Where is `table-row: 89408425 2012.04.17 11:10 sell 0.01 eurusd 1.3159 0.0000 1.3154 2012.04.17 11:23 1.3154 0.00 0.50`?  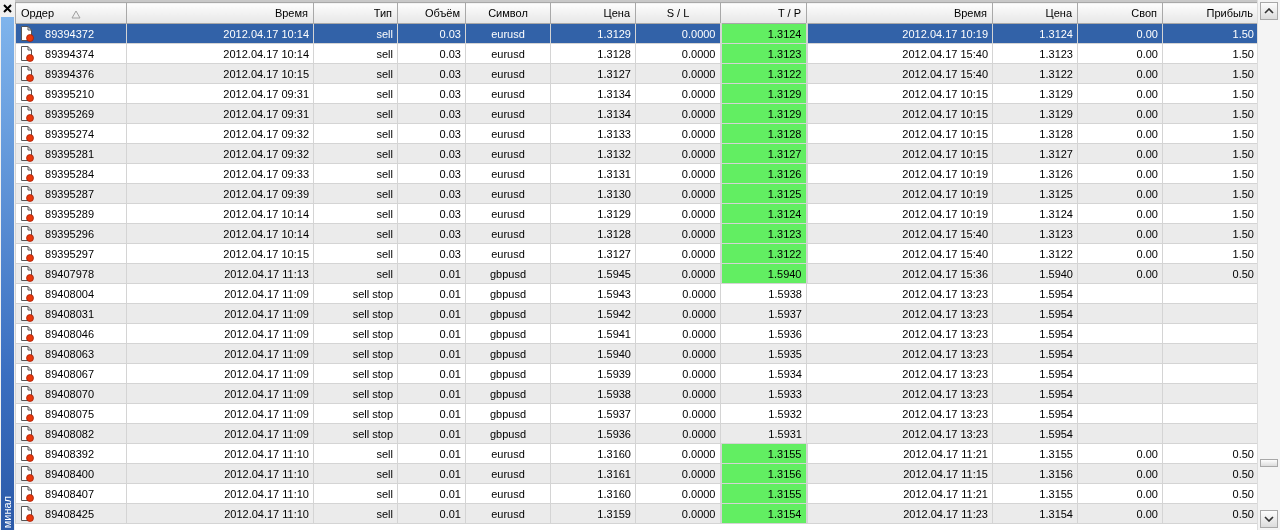
table-row: 89408425 2012.04.17 11:10 sell 0.01 eurusd 1.3159 0.0000 1.3154 2012.04.17 11:23 1.3154 0.00 0.50 is located at coordinates (636, 513).